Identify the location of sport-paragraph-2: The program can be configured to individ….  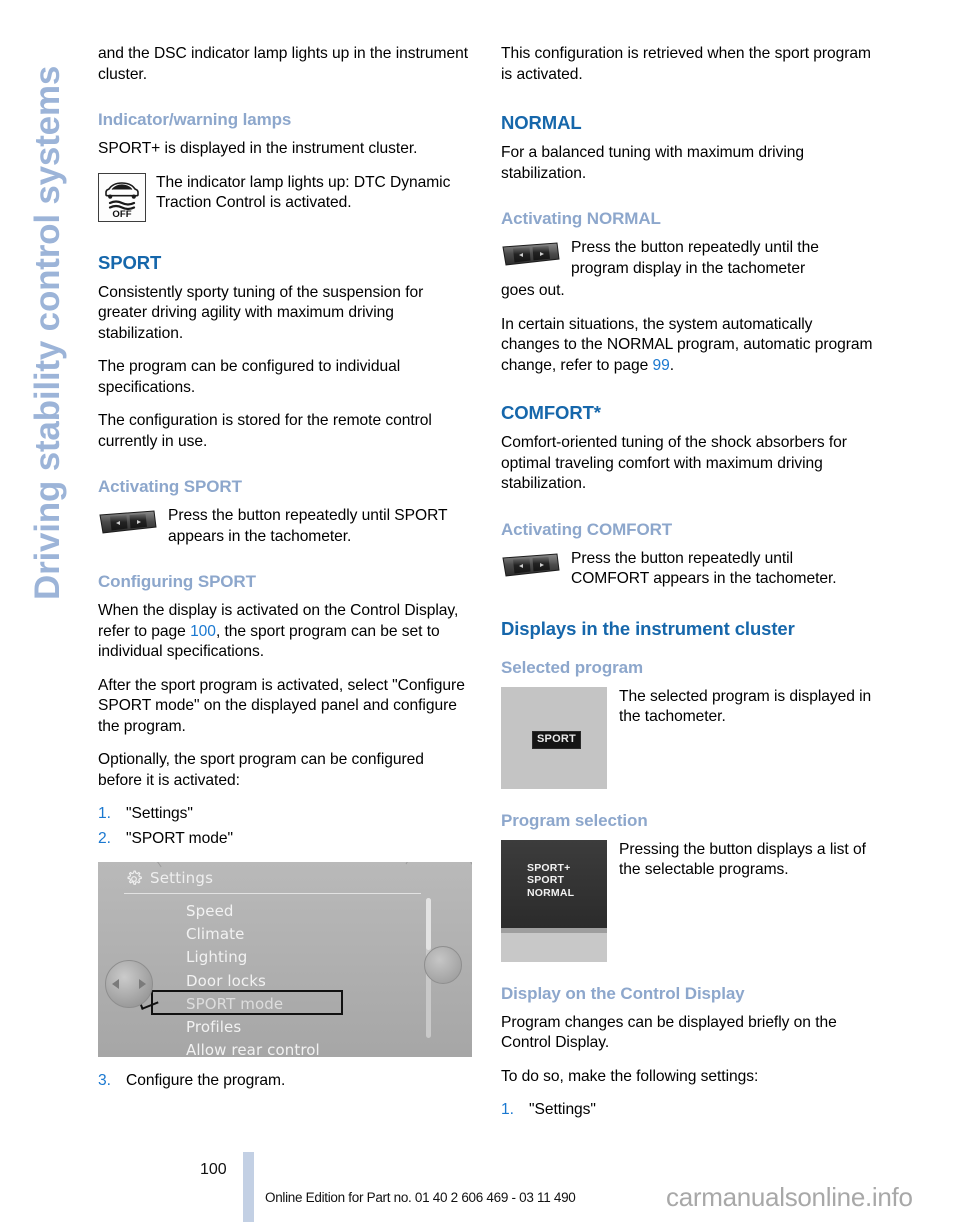
(249, 377).